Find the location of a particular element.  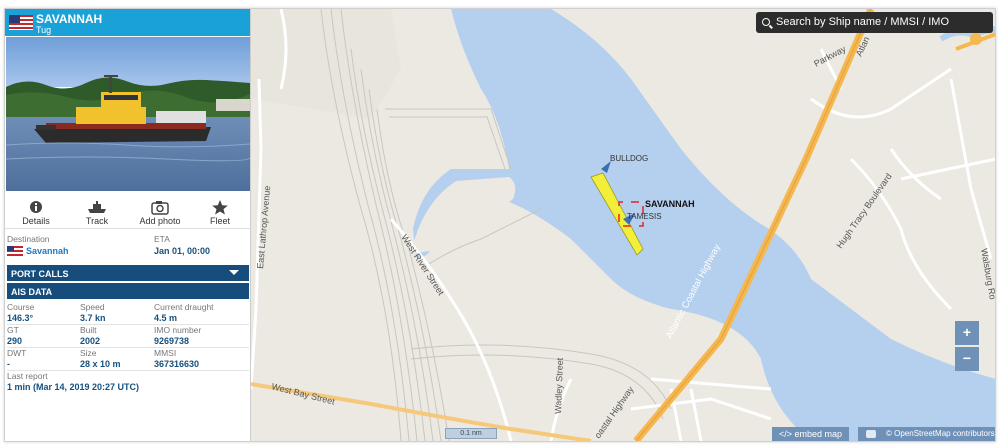

last-report-label: Last report is located at coordinates (27, 376).